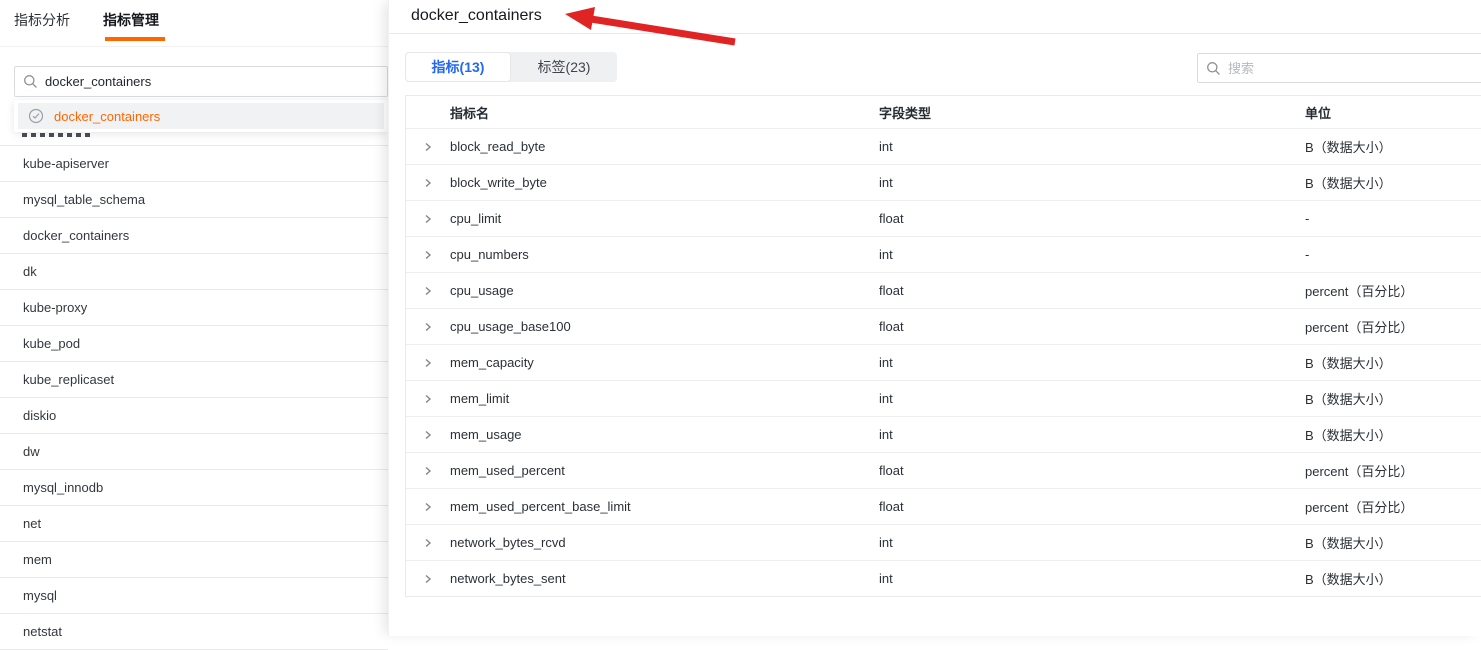  Describe the element at coordinates (194, 452) in the screenshot. I see `list-item: dw` at that location.